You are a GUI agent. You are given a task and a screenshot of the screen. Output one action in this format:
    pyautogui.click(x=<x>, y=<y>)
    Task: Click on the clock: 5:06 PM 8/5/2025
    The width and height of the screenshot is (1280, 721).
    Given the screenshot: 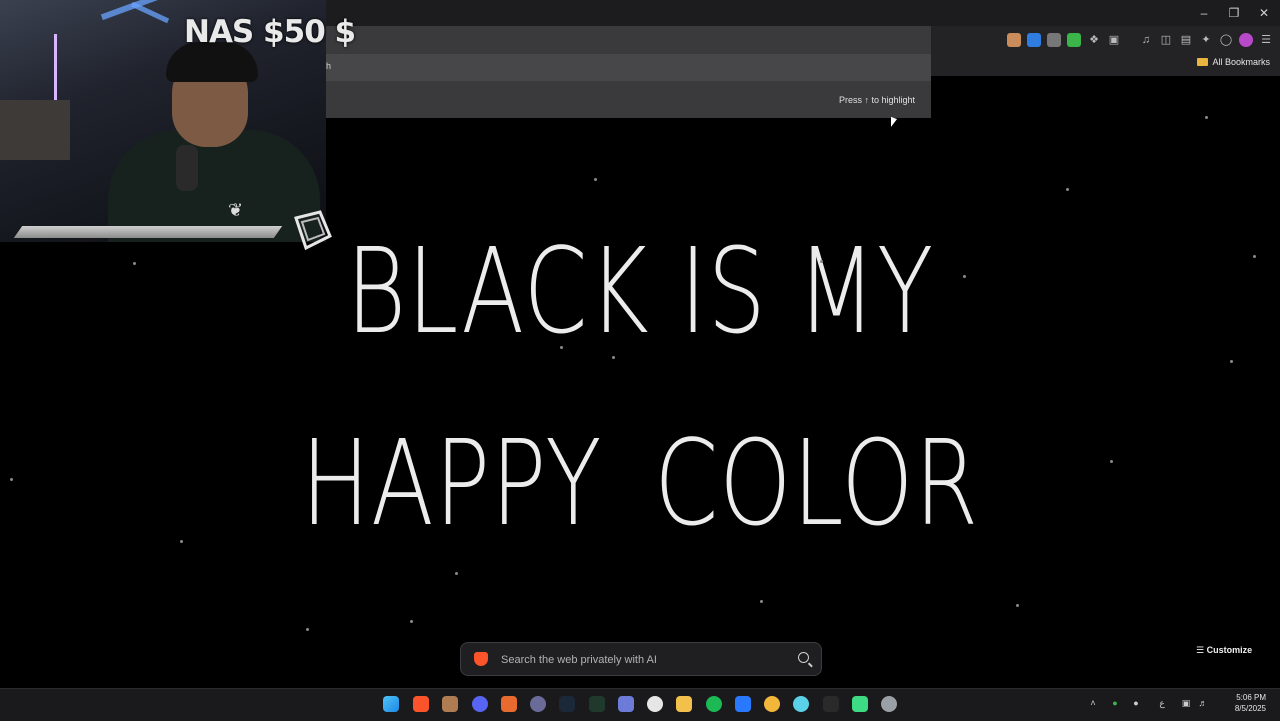 What is the action you would take?
    pyautogui.click(x=1250, y=703)
    